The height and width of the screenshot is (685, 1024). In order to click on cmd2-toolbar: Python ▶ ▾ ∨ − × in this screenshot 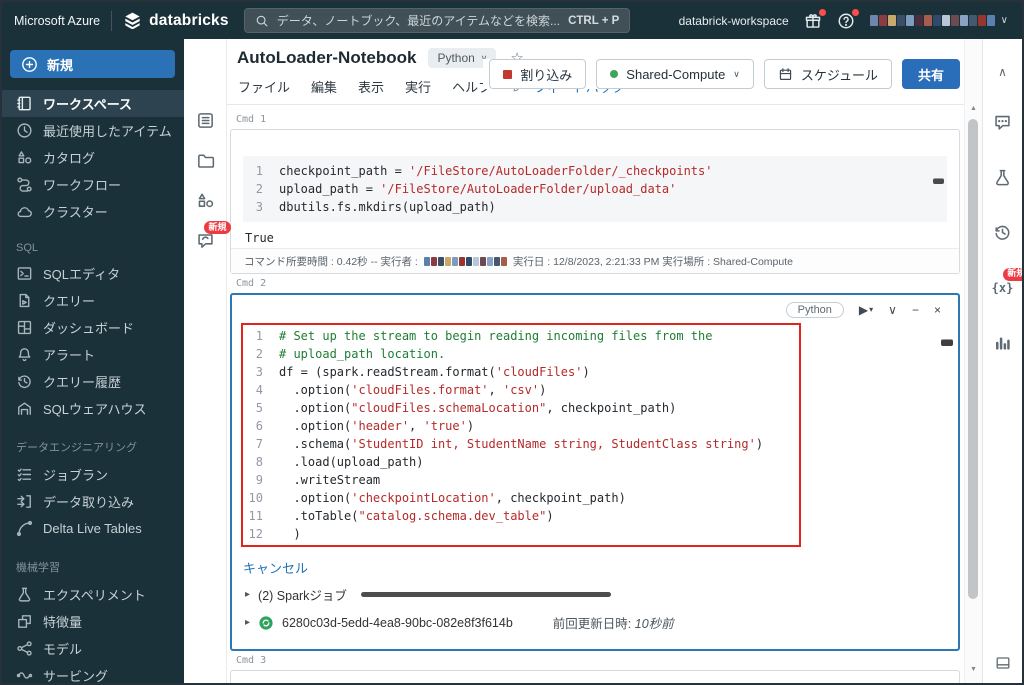, I will do `click(863, 310)`.